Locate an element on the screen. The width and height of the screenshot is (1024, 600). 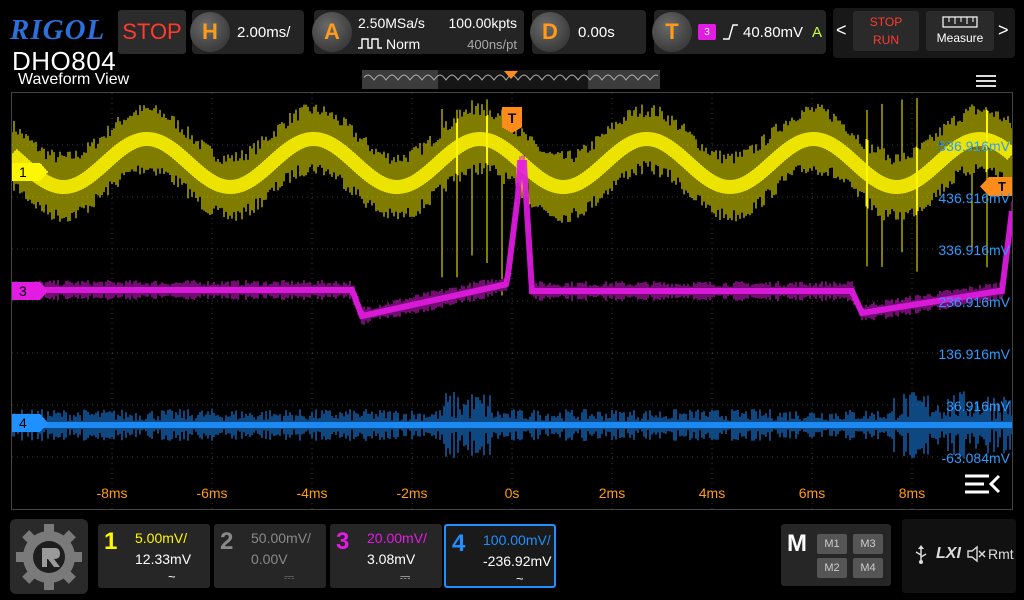
ch4-coupling-icon: ~ is located at coordinates (520, 578).